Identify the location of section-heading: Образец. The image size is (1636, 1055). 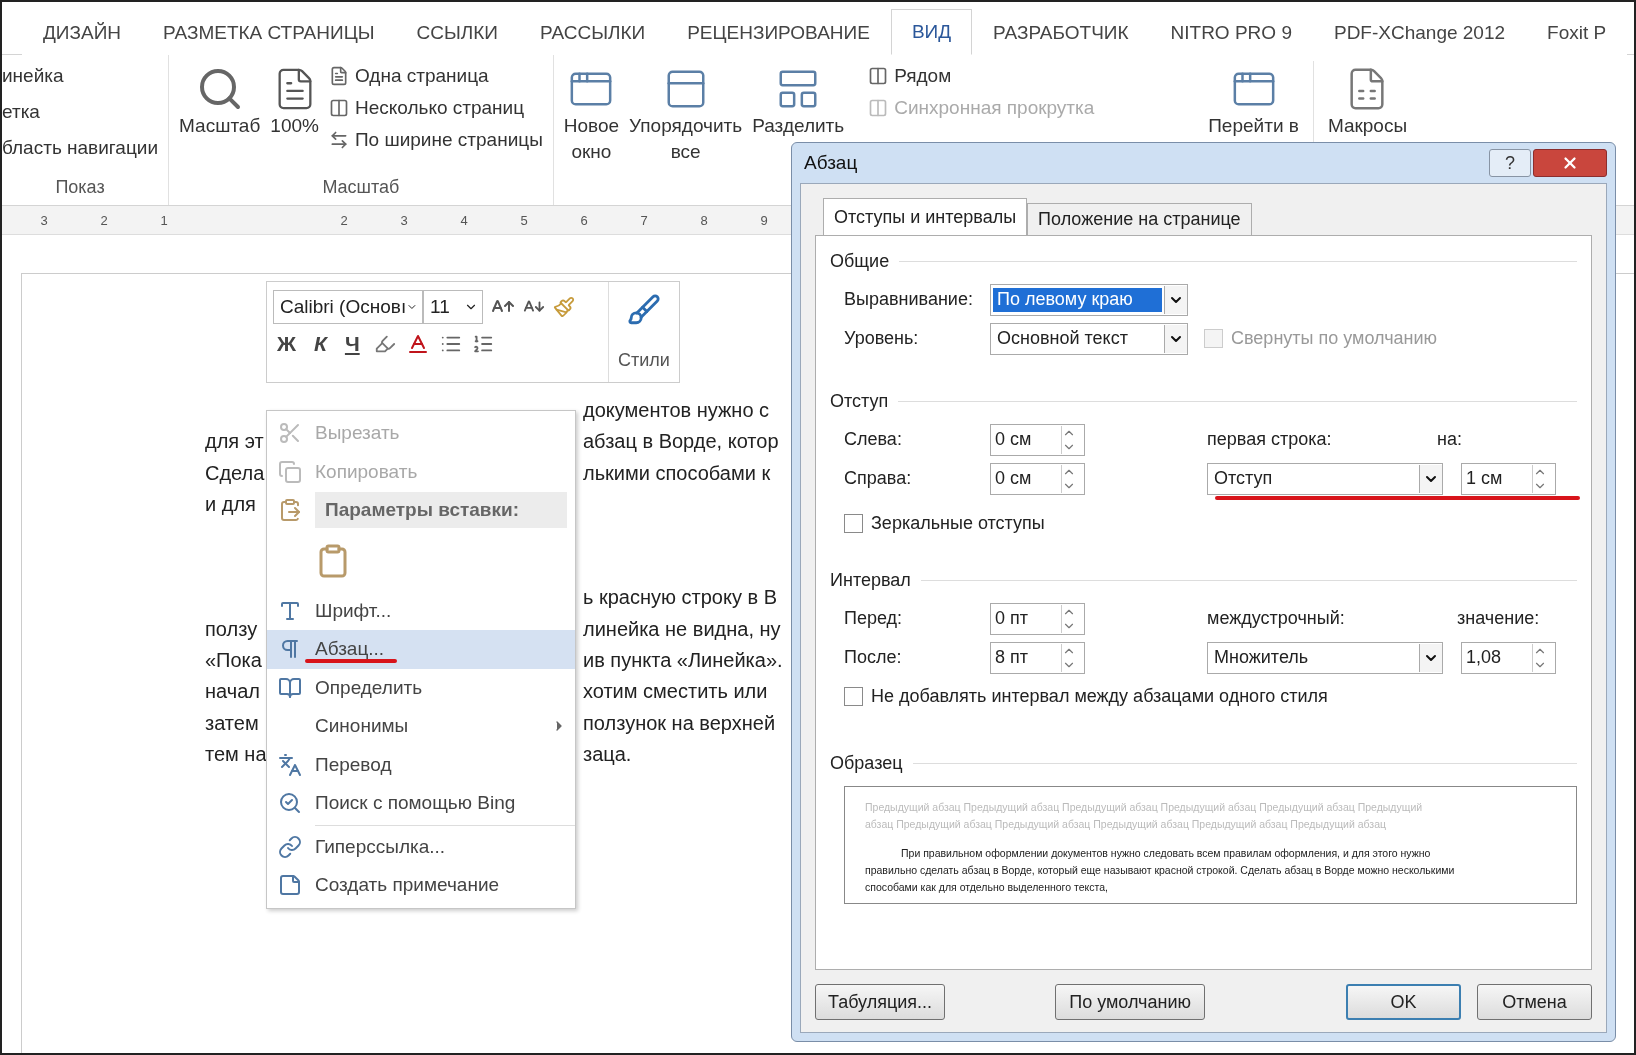
(1203, 763).